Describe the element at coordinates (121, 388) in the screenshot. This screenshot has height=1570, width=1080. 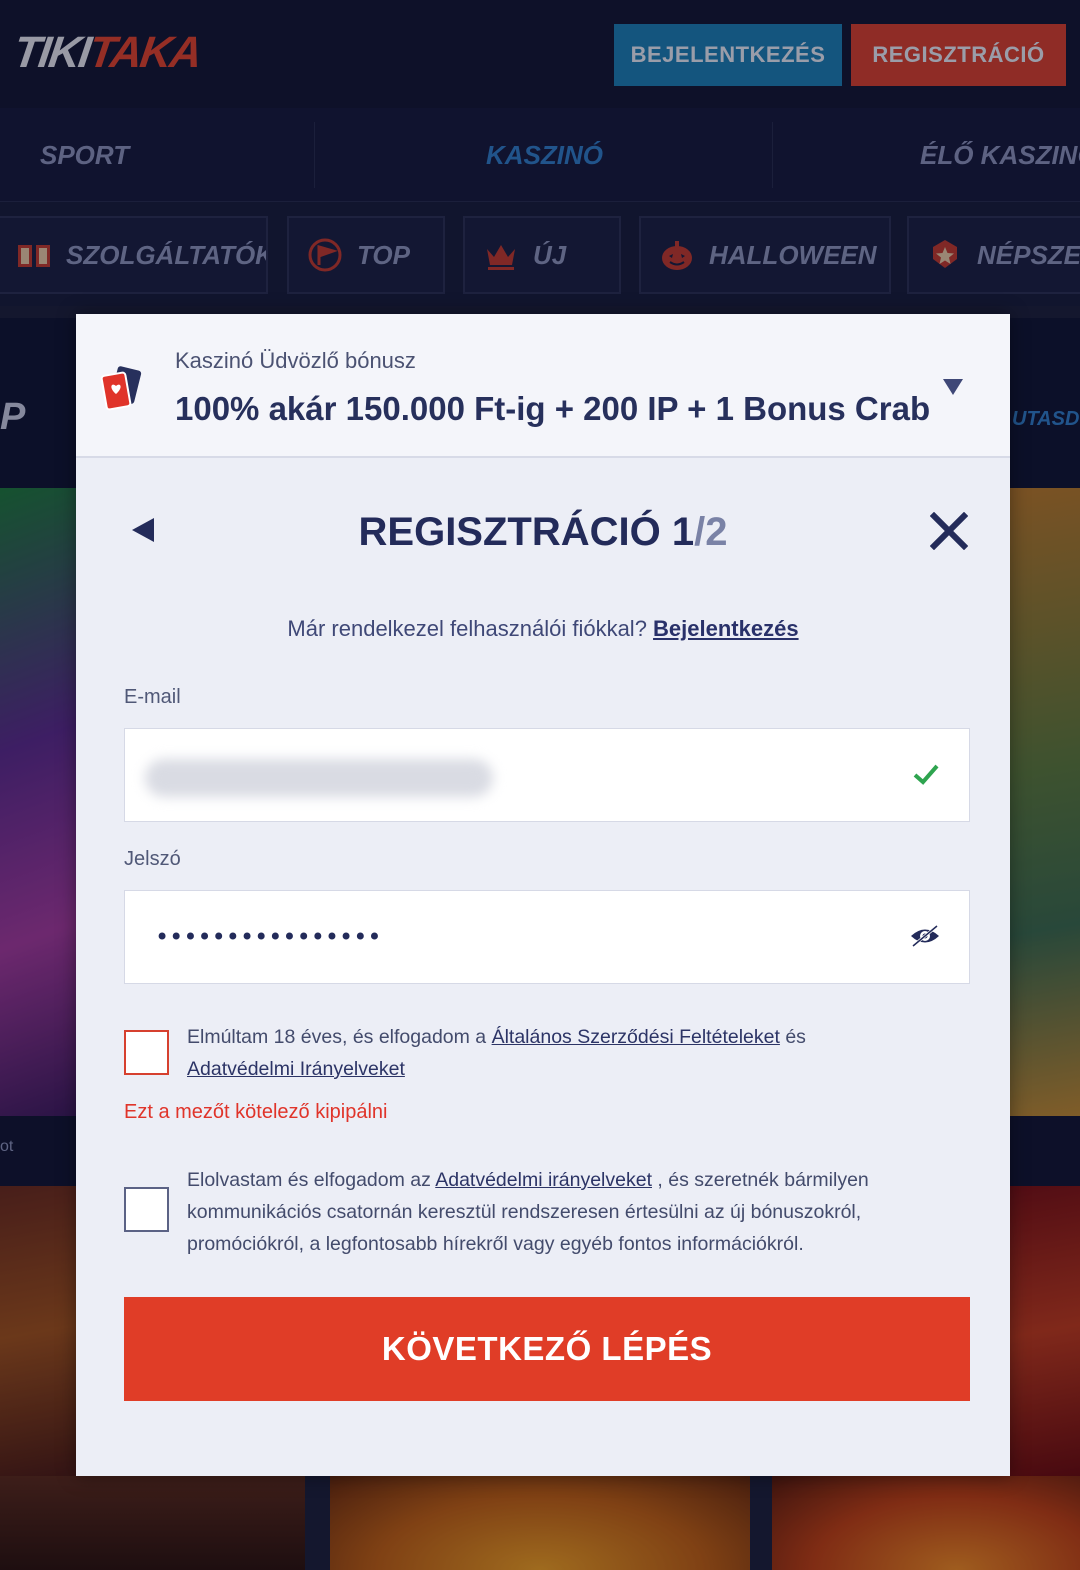
I see `cards-icon` at that location.